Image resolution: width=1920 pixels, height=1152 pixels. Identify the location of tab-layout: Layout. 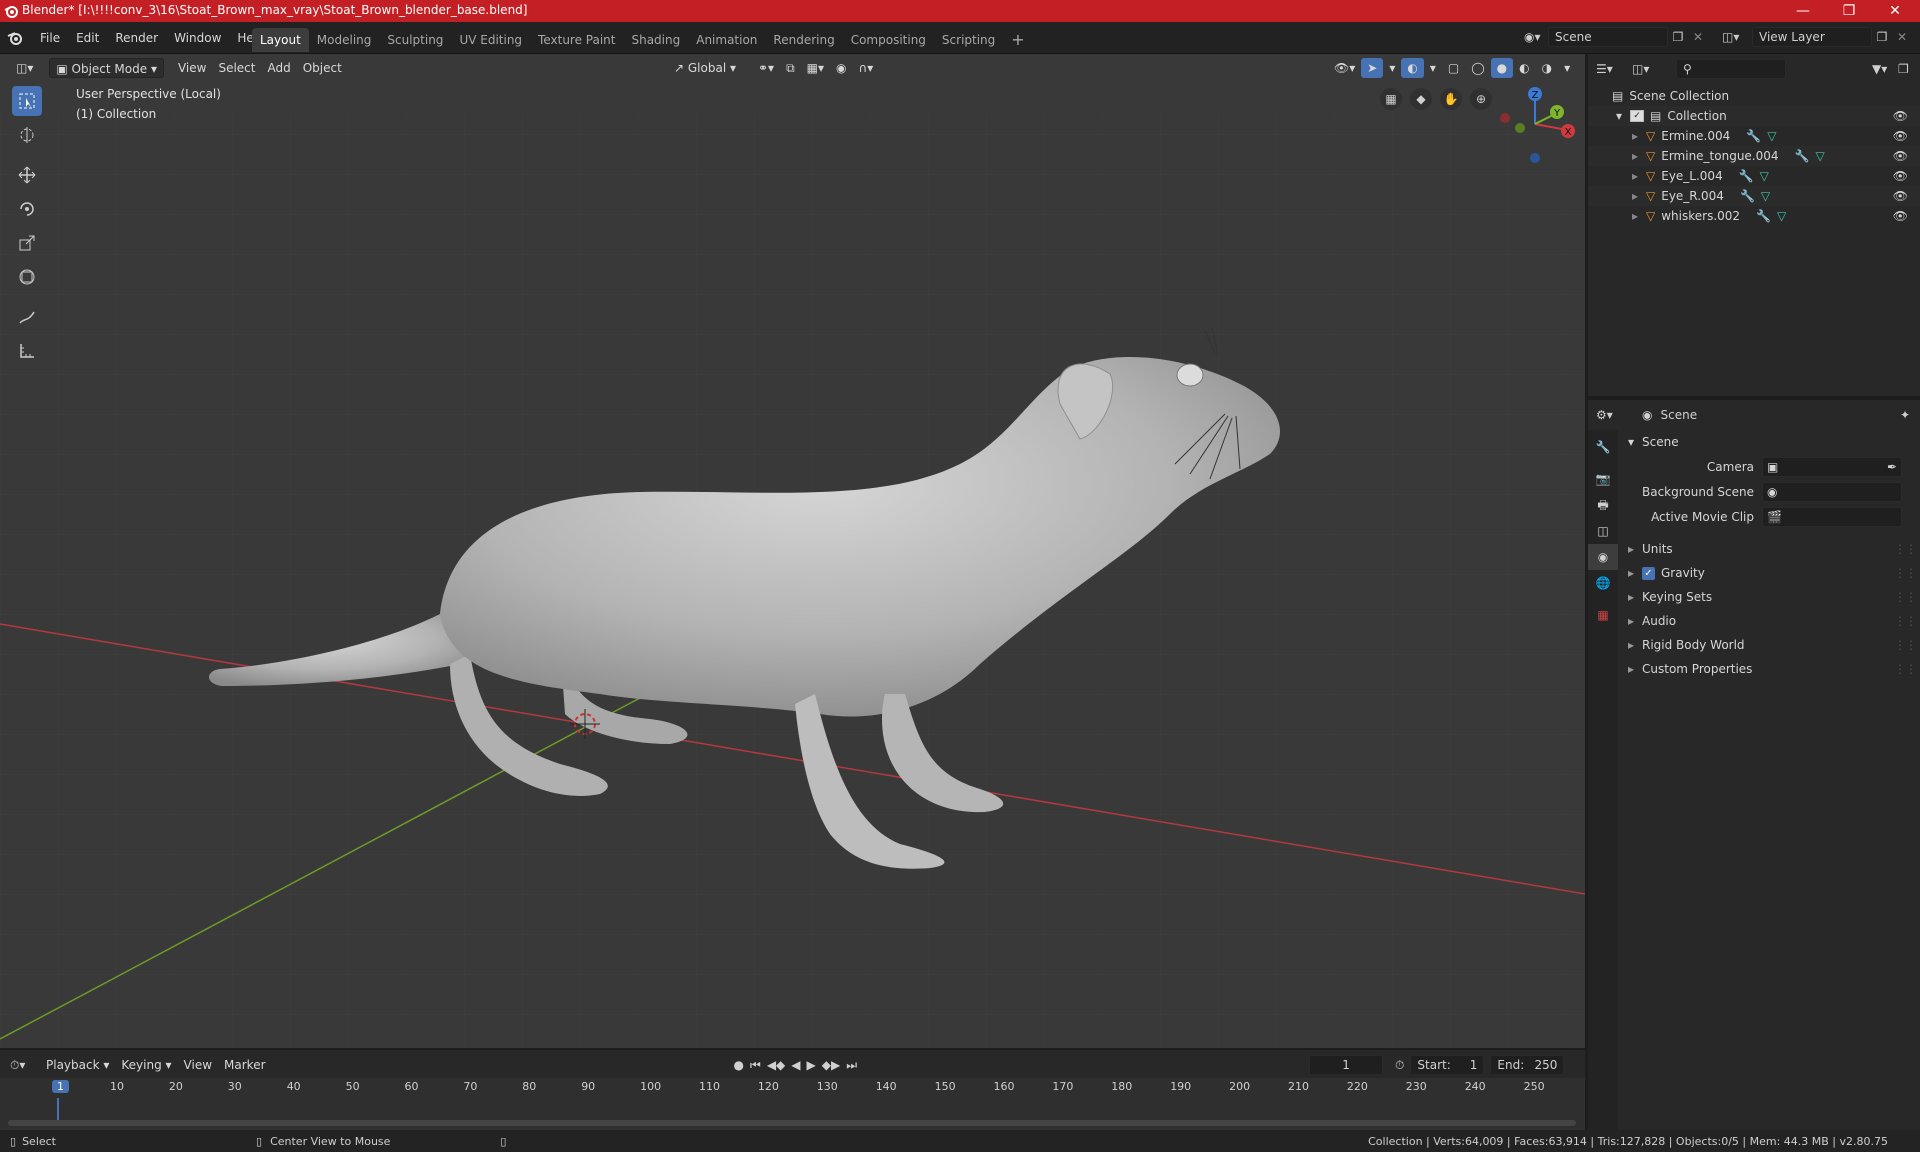
(280, 40).